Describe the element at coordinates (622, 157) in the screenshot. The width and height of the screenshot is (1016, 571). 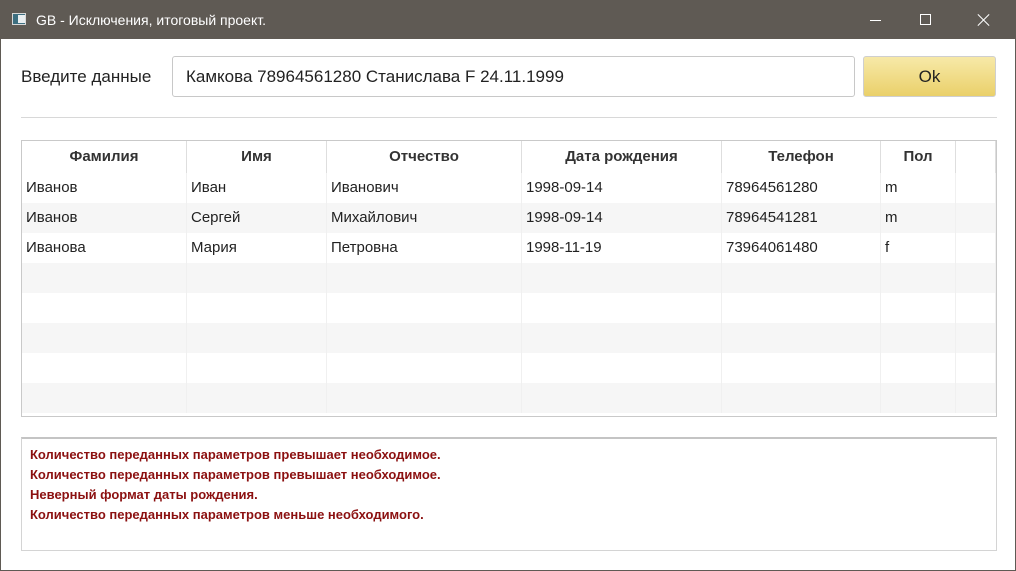
I see `column-header-birth-date: Дата рождения` at that location.